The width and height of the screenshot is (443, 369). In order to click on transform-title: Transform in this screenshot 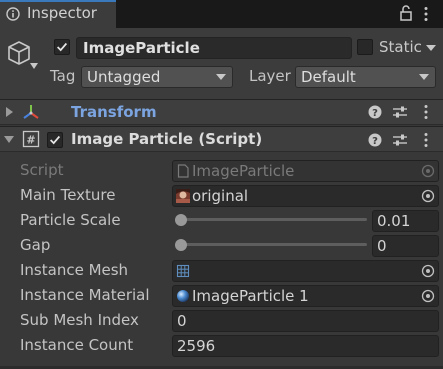, I will do `click(114, 112)`.